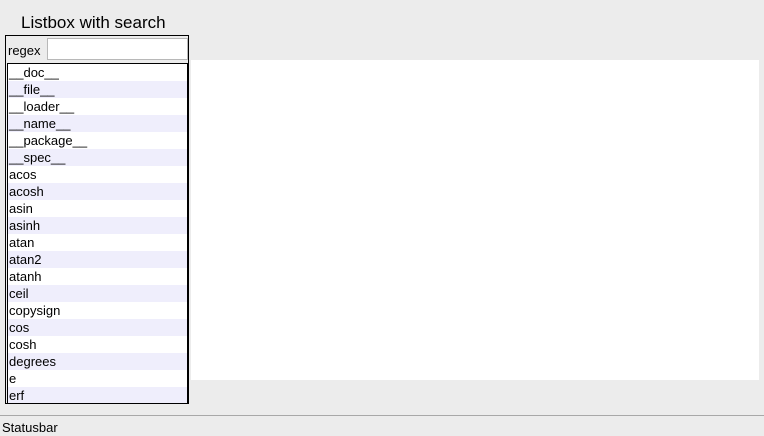  Describe the element at coordinates (97, 225) in the screenshot. I see `list-item: asinh` at that location.